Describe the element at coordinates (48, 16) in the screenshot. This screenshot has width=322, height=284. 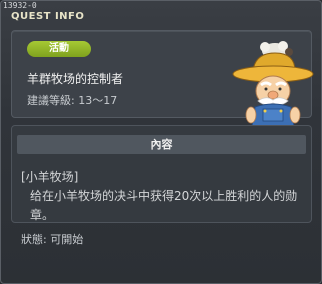
I see `window-title: QUEST INFO` at that location.